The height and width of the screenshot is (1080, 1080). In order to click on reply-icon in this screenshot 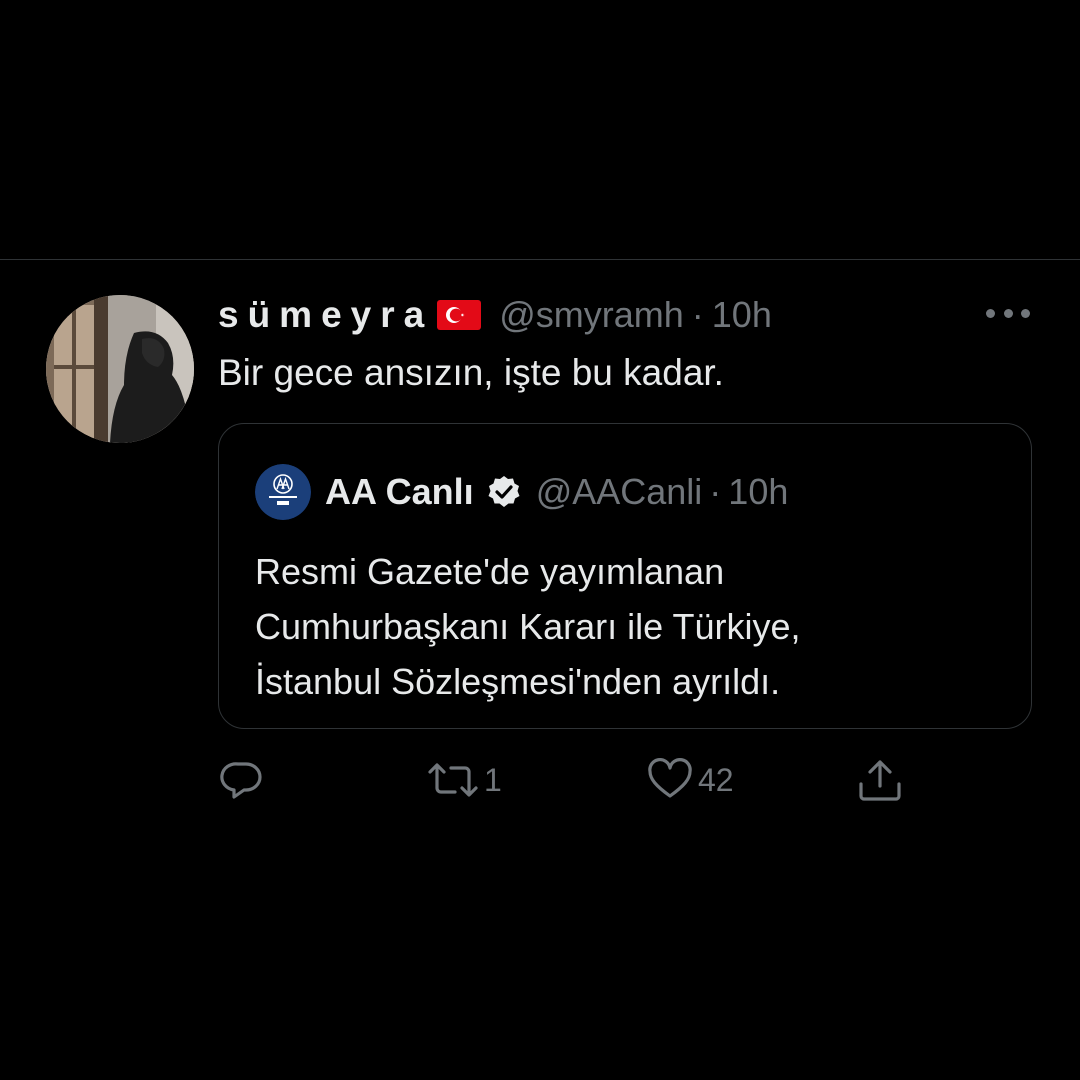, I will do `click(242, 780)`.